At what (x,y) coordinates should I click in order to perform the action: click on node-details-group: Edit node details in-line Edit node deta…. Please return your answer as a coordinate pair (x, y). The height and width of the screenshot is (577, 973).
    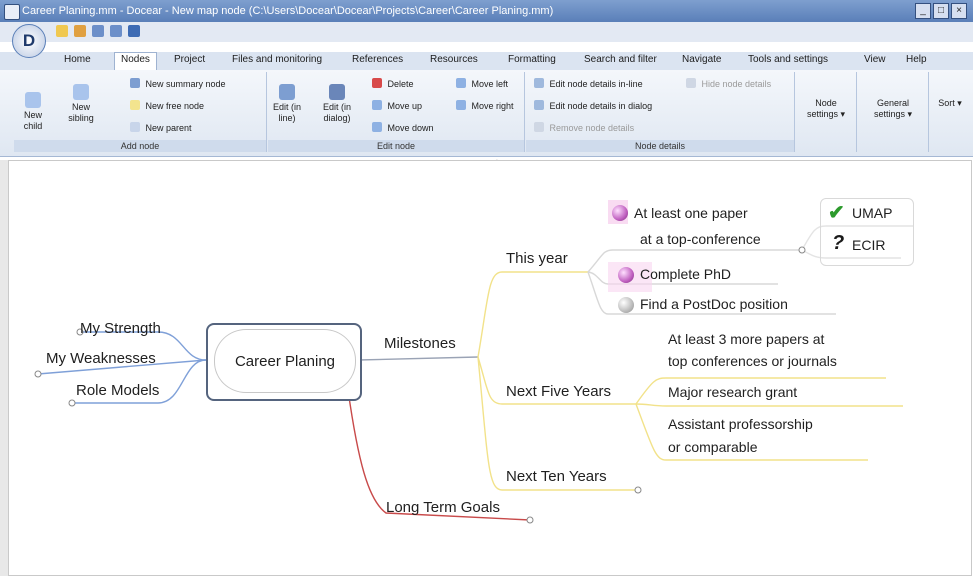
    Looking at the image, I should click on (660, 112).